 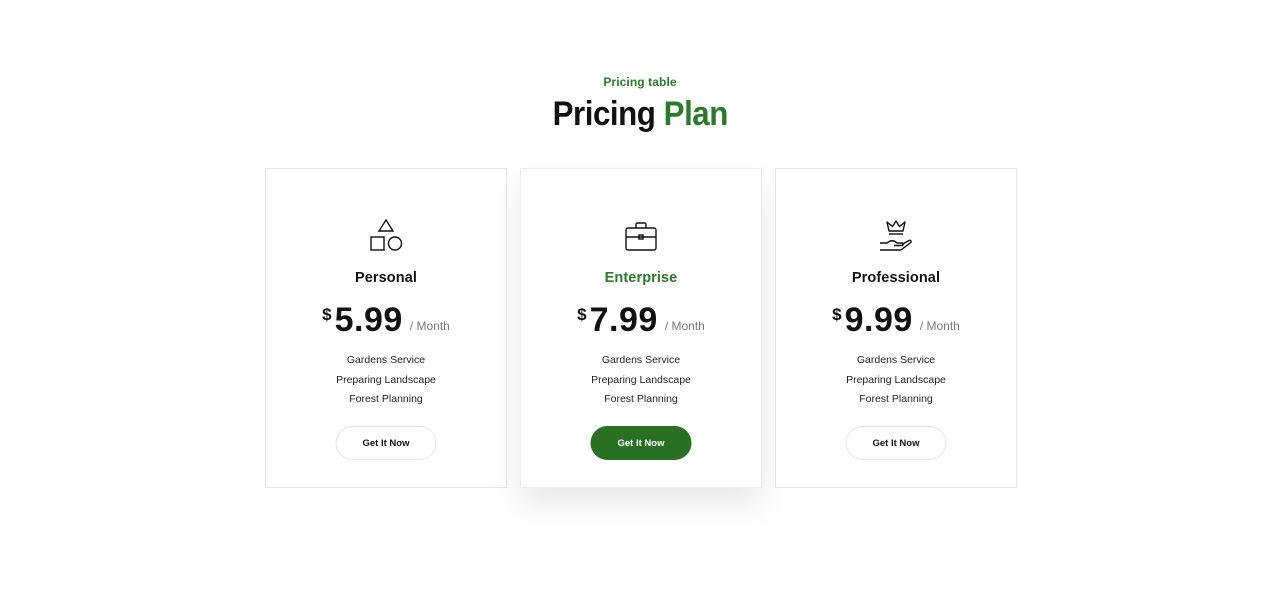 What do you see at coordinates (368, 320) in the screenshot?
I see `price-amount: 5.99` at bounding box center [368, 320].